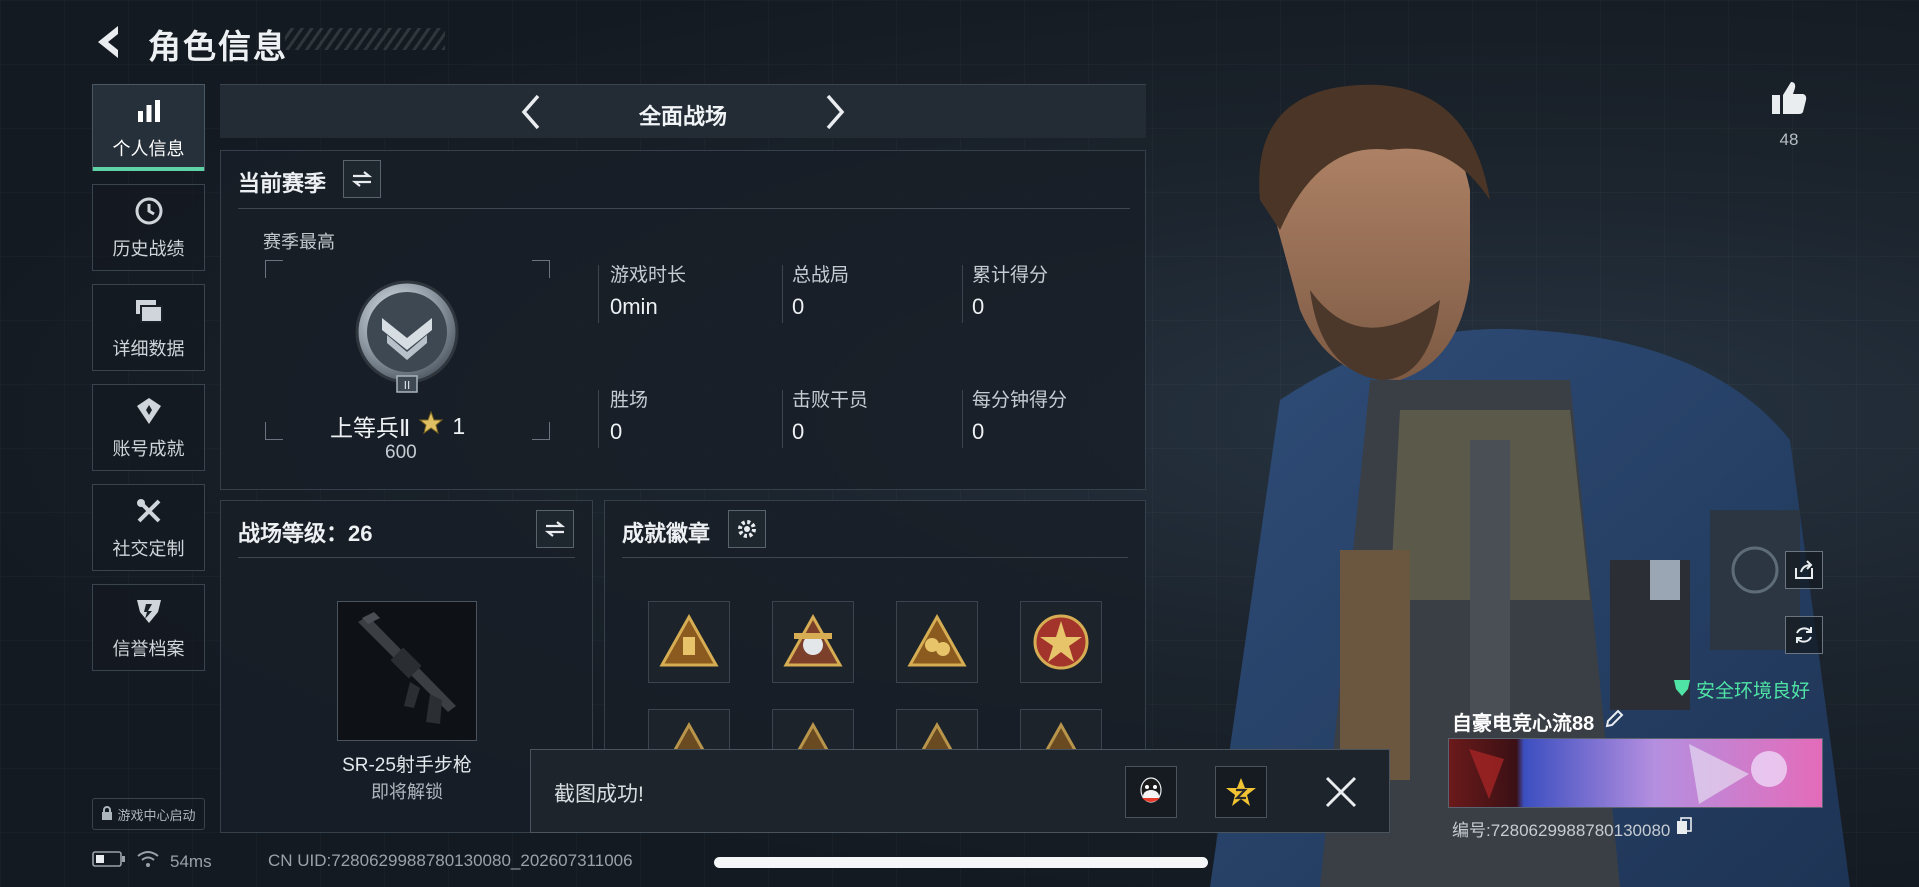  What do you see at coordinates (148, 548) in the screenshot?
I see `nav-label: 社交定制` at bounding box center [148, 548].